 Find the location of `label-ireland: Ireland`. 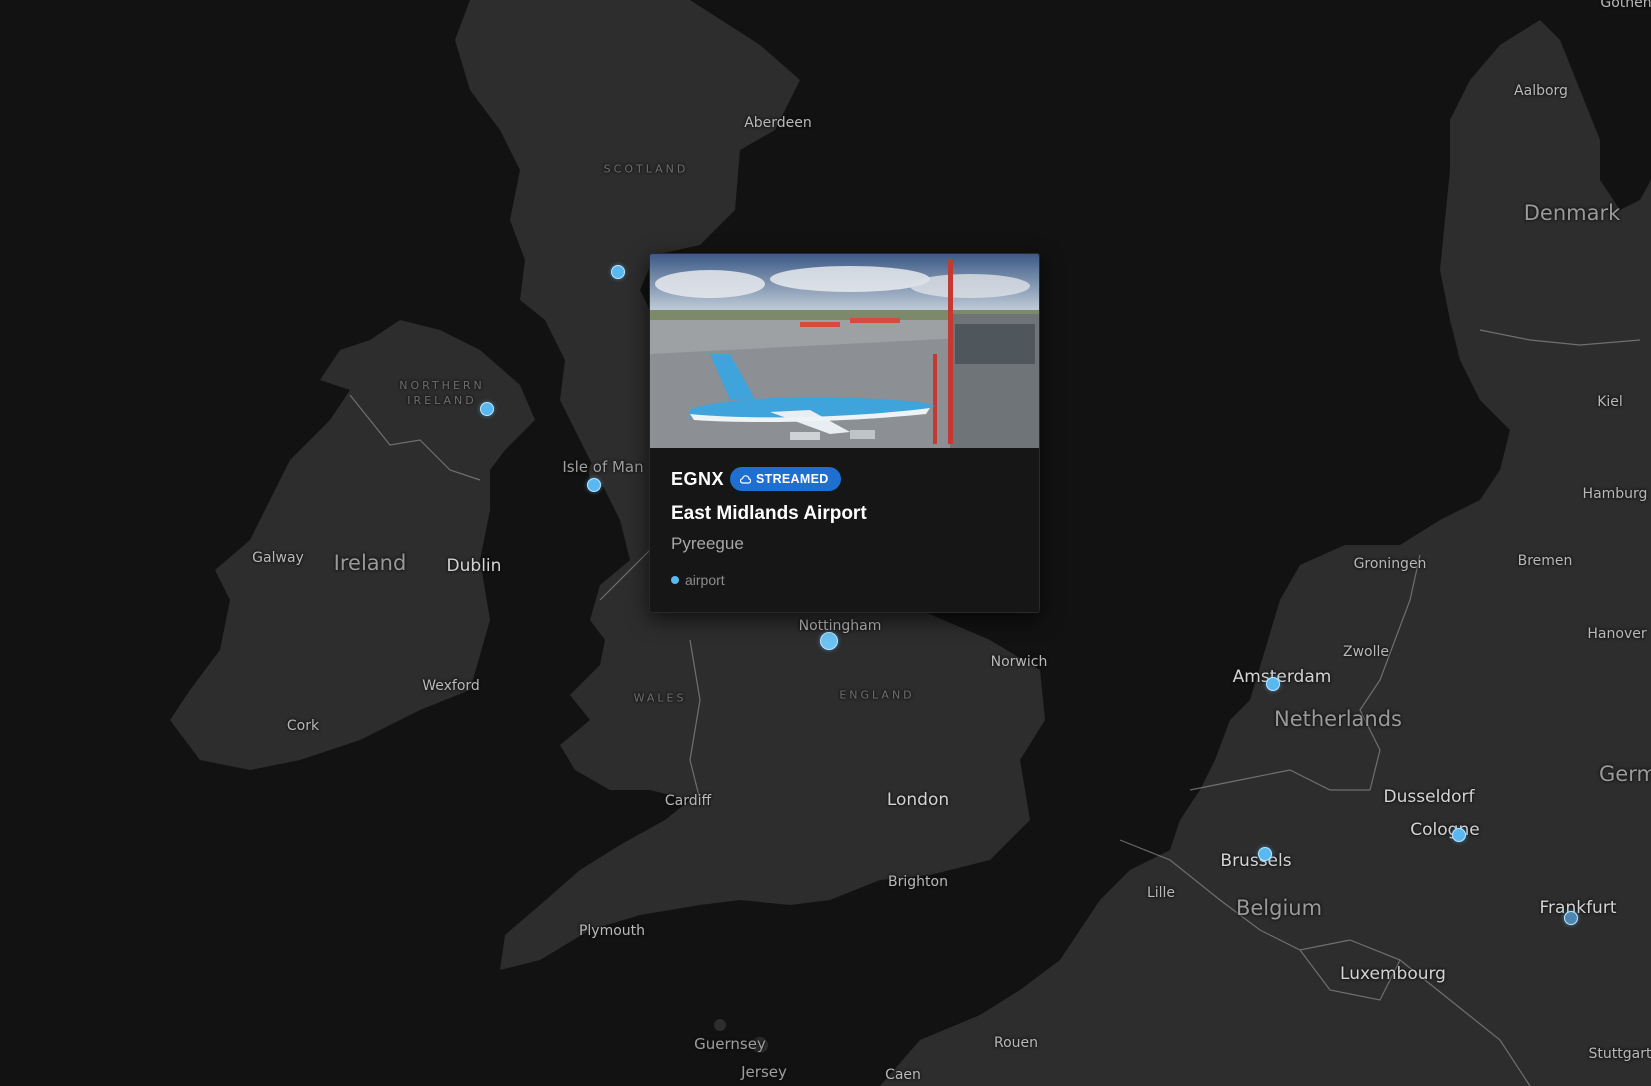

label-ireland: Ireland is located at coordinates (370, 563).